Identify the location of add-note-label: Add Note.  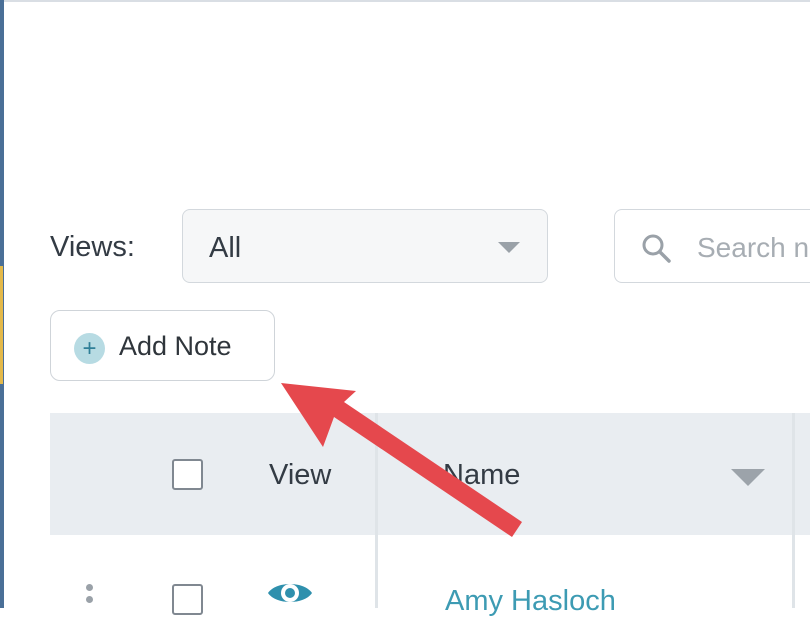
(175, 346).